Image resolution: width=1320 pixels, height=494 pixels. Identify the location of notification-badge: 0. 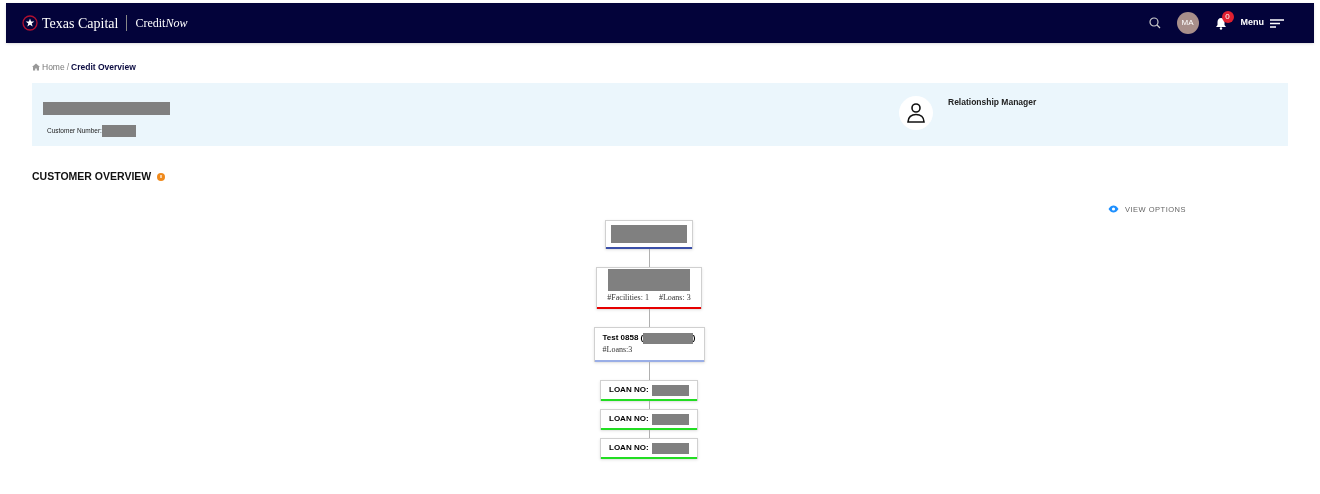
(1227, 16).